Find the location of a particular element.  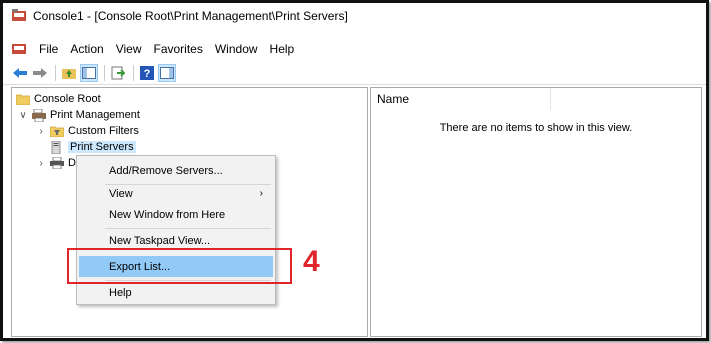

tree-item-label: Print Management is located at coordinates (95, 115).